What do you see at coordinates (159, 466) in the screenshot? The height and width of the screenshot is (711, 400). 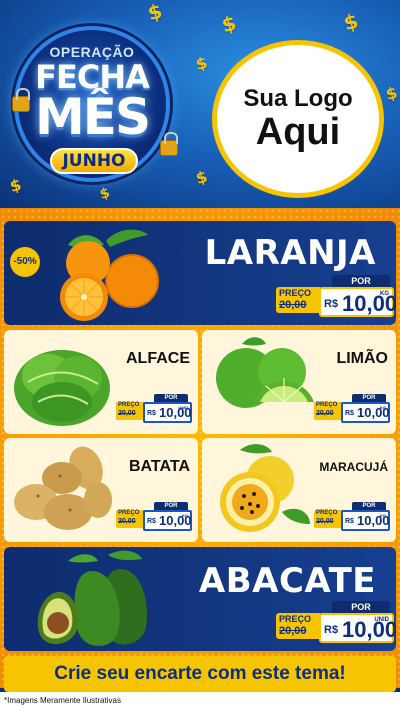 I see `product-name: BATATA` at bounding box center [159, 466].